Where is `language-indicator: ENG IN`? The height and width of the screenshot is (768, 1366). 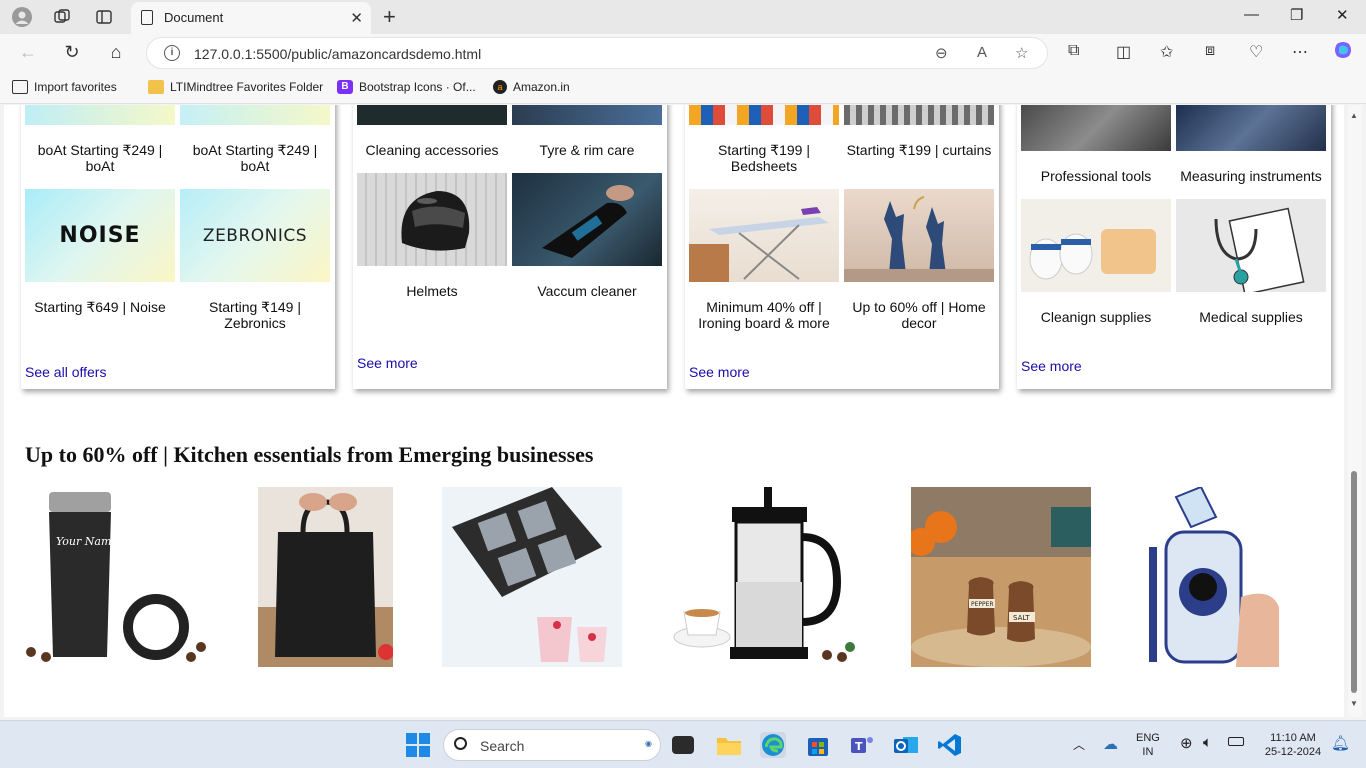 language-indicator: ENG IN is located at coordinates (1148, 745).